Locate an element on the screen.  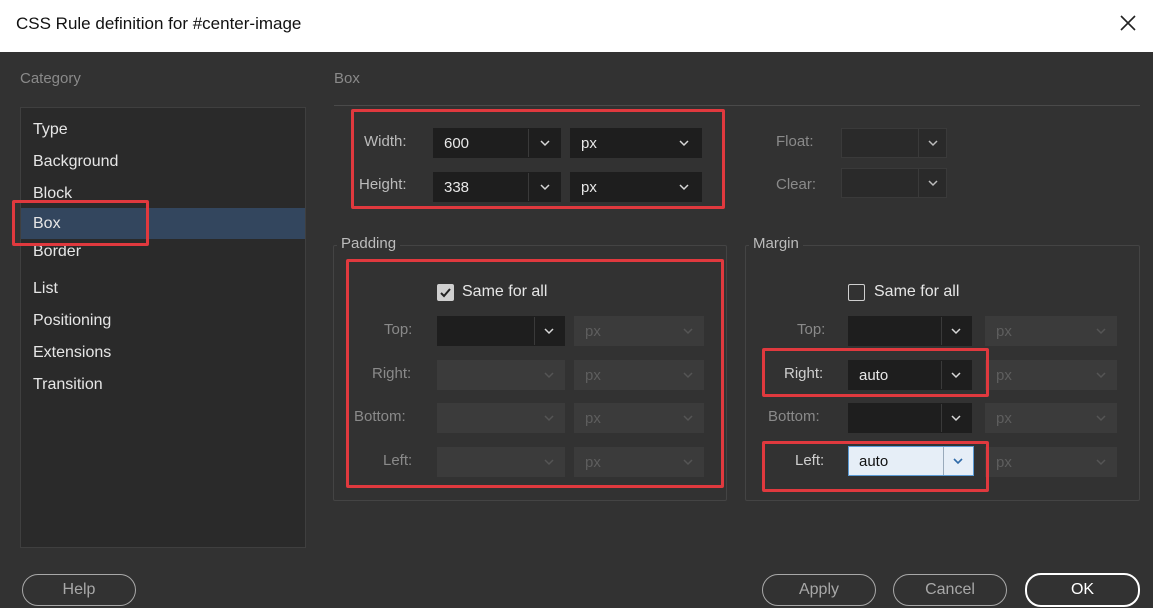
category-item-extensions: Extensions is located at coordinates (163, 352).